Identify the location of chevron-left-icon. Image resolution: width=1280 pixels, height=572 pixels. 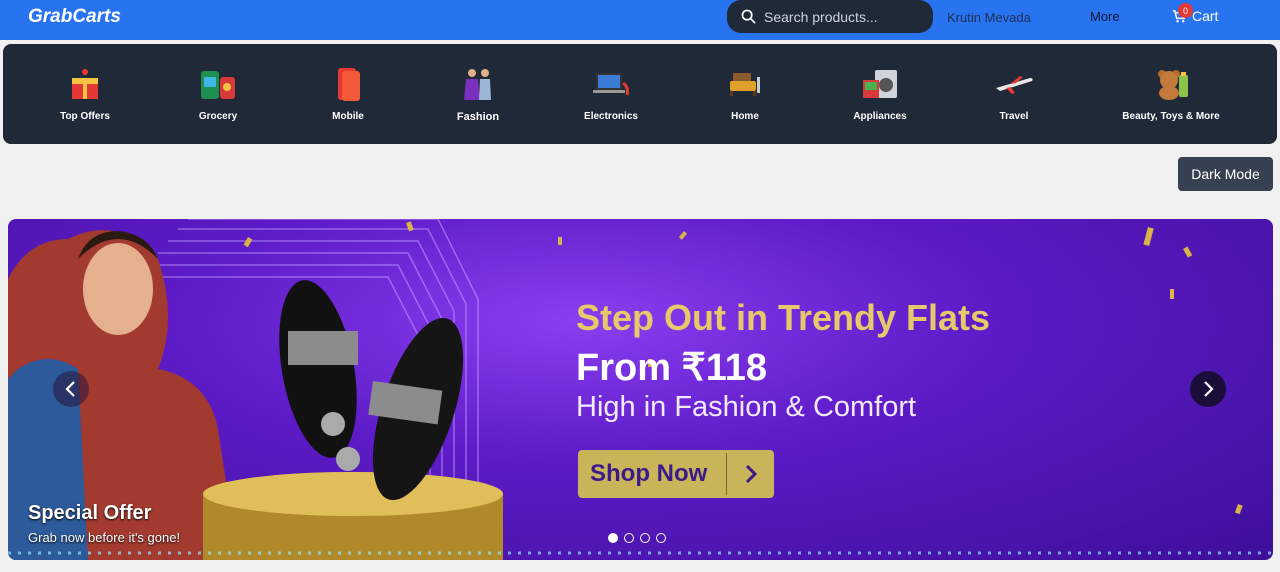
(70, 389).